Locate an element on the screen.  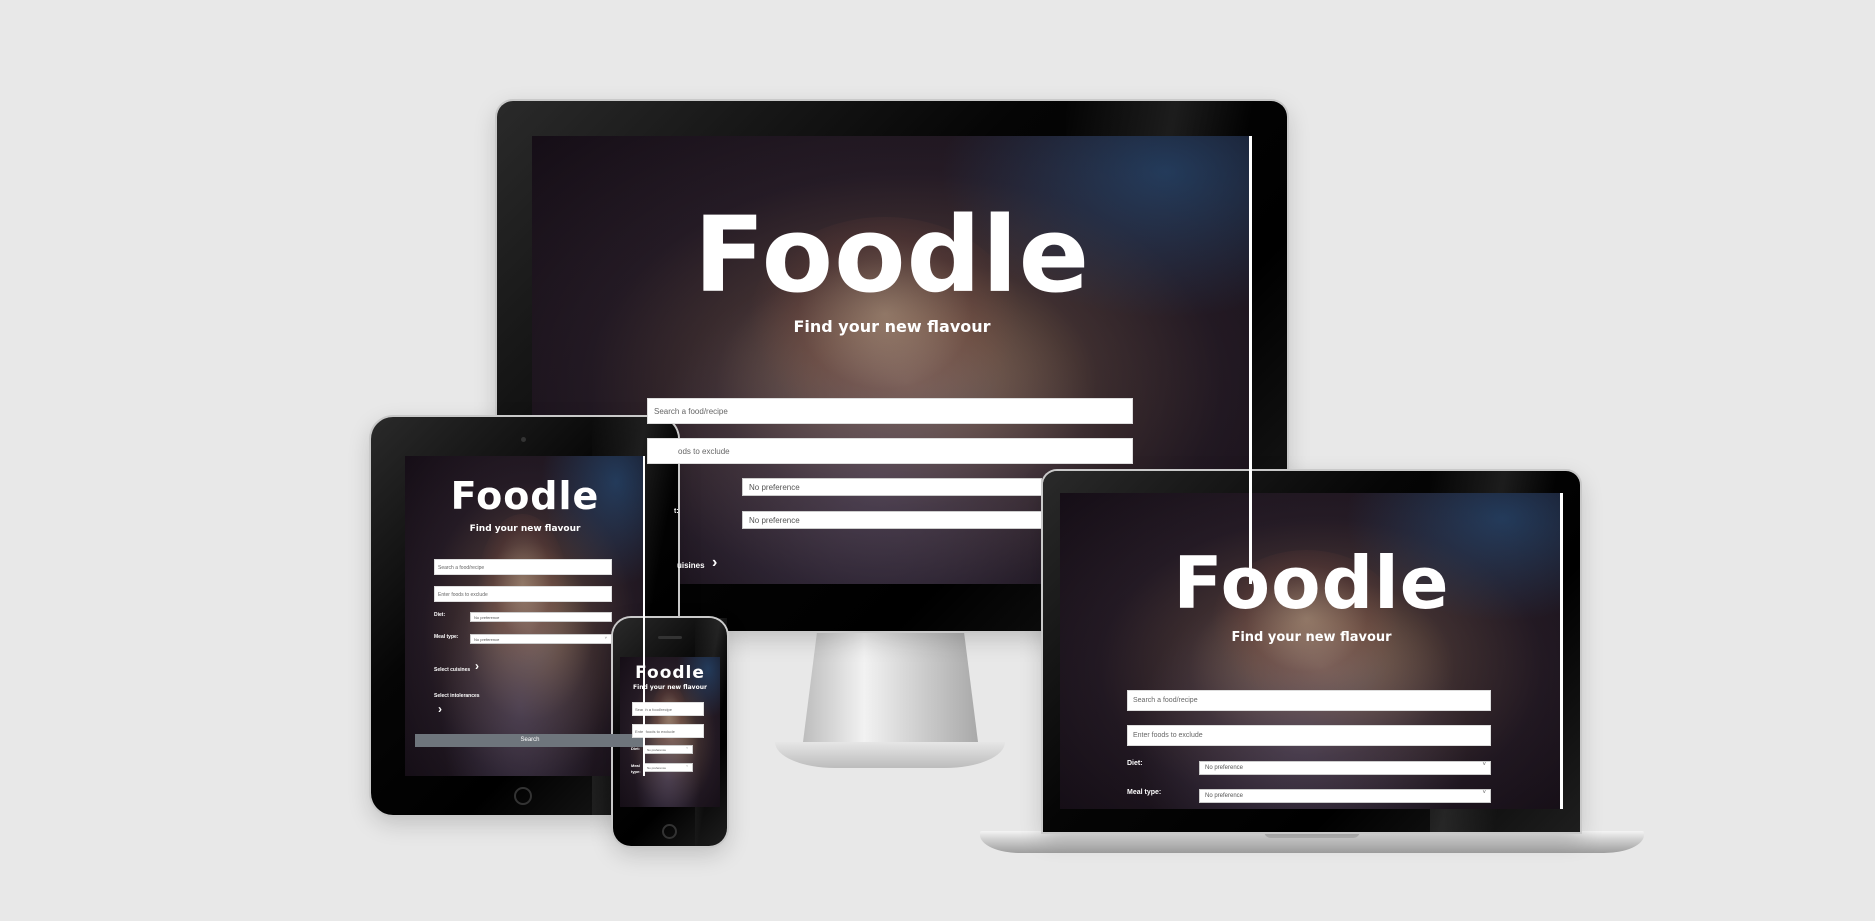
monitor-stand-base is located at coordinates (890, 755).